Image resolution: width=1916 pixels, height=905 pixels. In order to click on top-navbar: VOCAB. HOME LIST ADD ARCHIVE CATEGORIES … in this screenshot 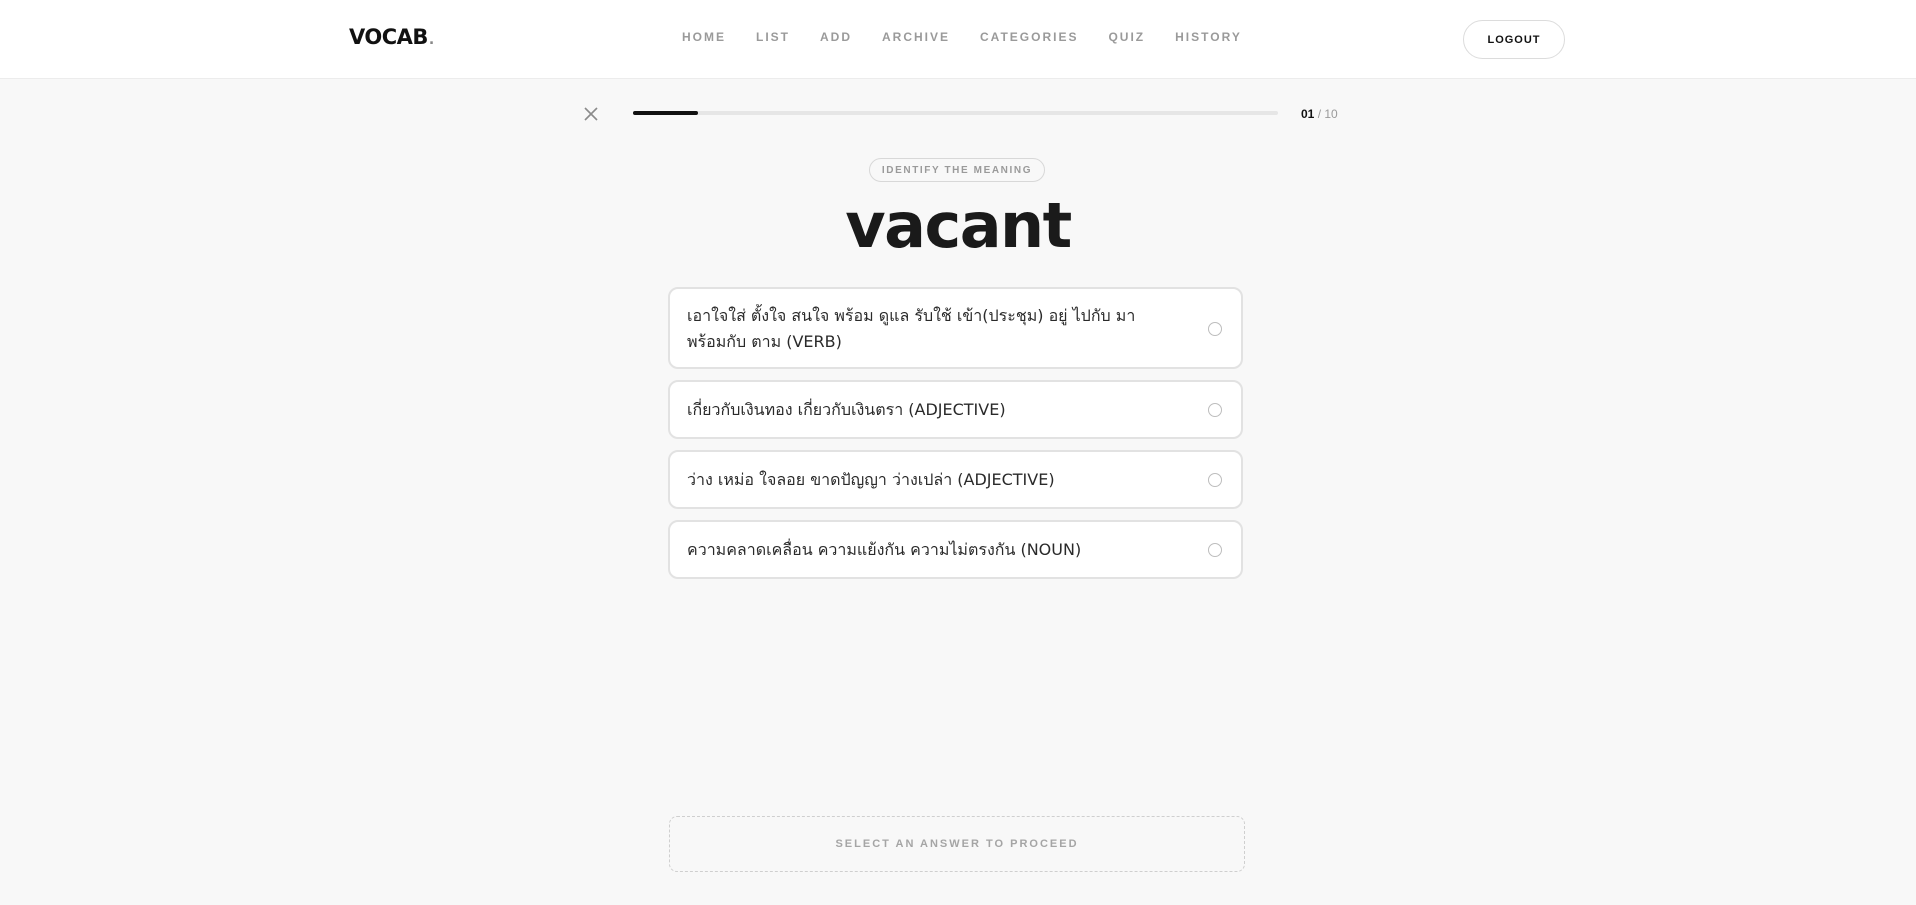, I will do `click(958, 39)`.